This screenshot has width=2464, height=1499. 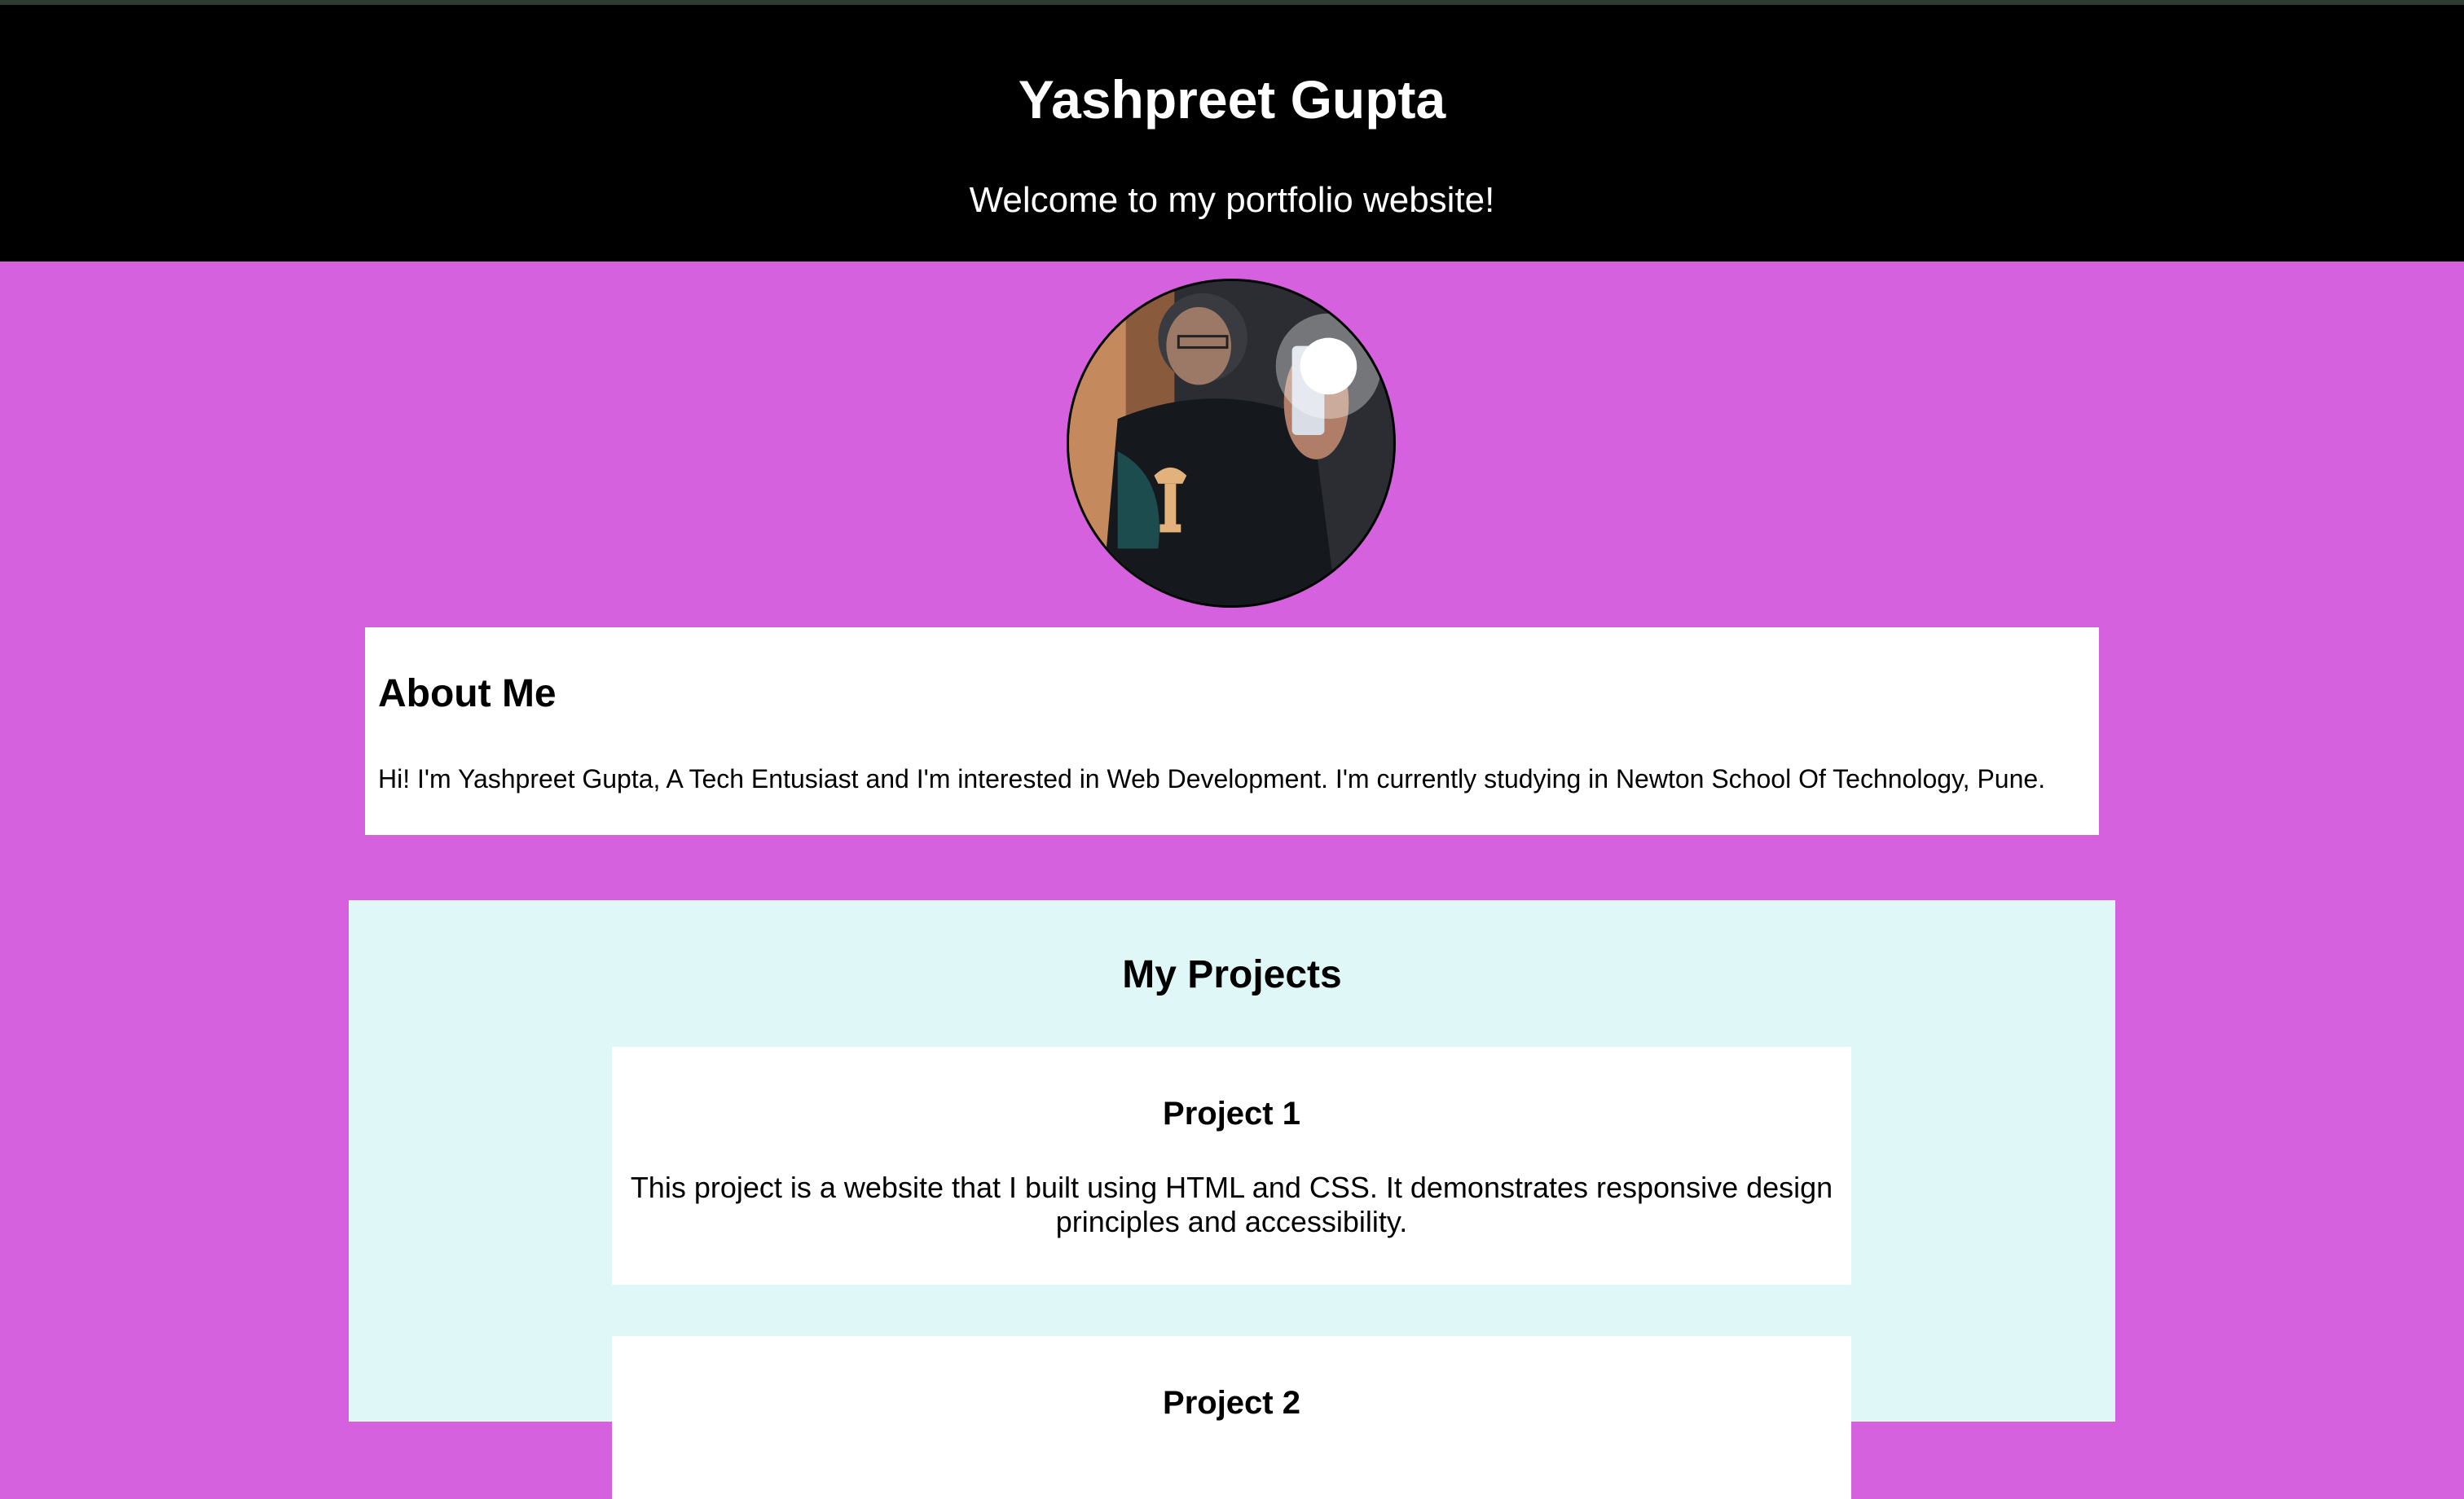 I want to click on profile-photo, so click(x=1231, y=443).